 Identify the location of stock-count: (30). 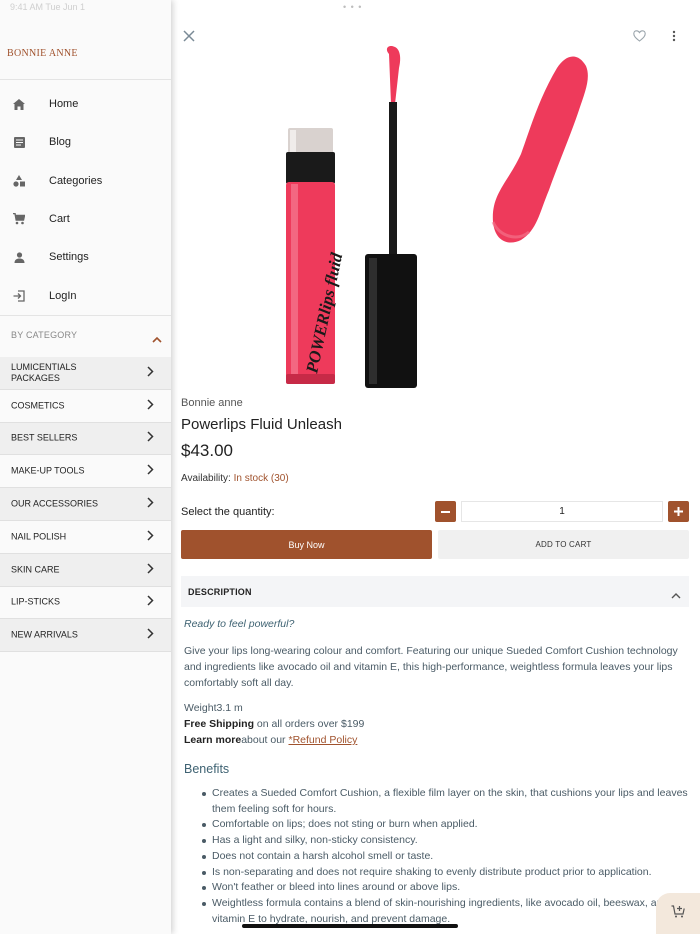
(279, 478).